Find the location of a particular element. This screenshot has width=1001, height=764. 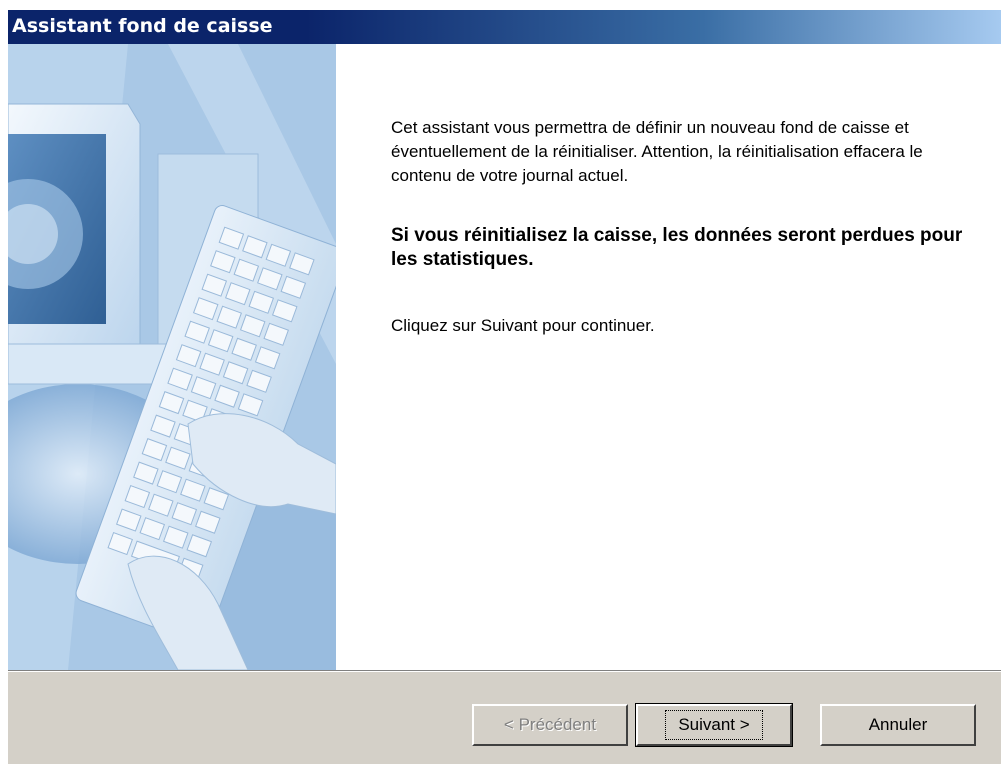

cancel-button-label: Annuler is located at coordinates (898, 724).